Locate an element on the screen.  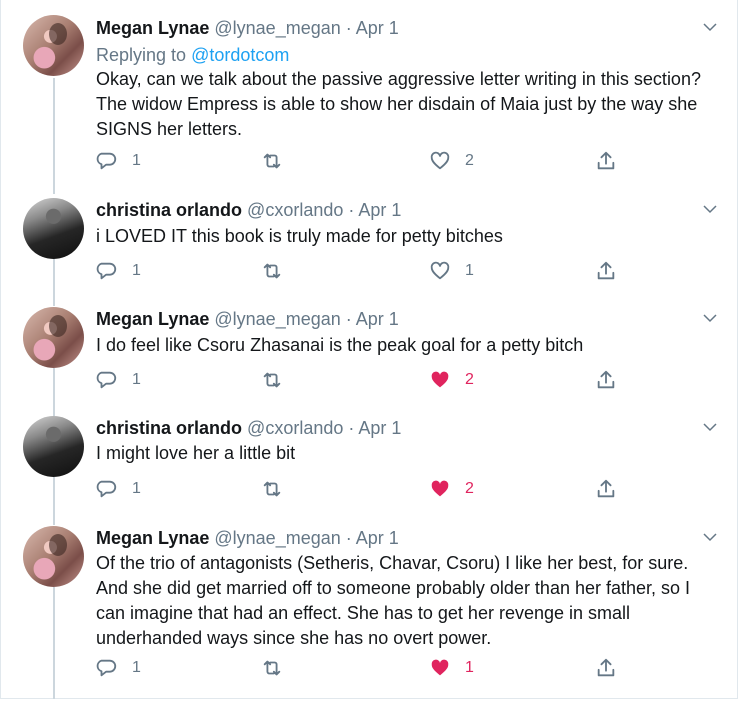
mention-link: @tordotcom is located at coordinates (240, 55).